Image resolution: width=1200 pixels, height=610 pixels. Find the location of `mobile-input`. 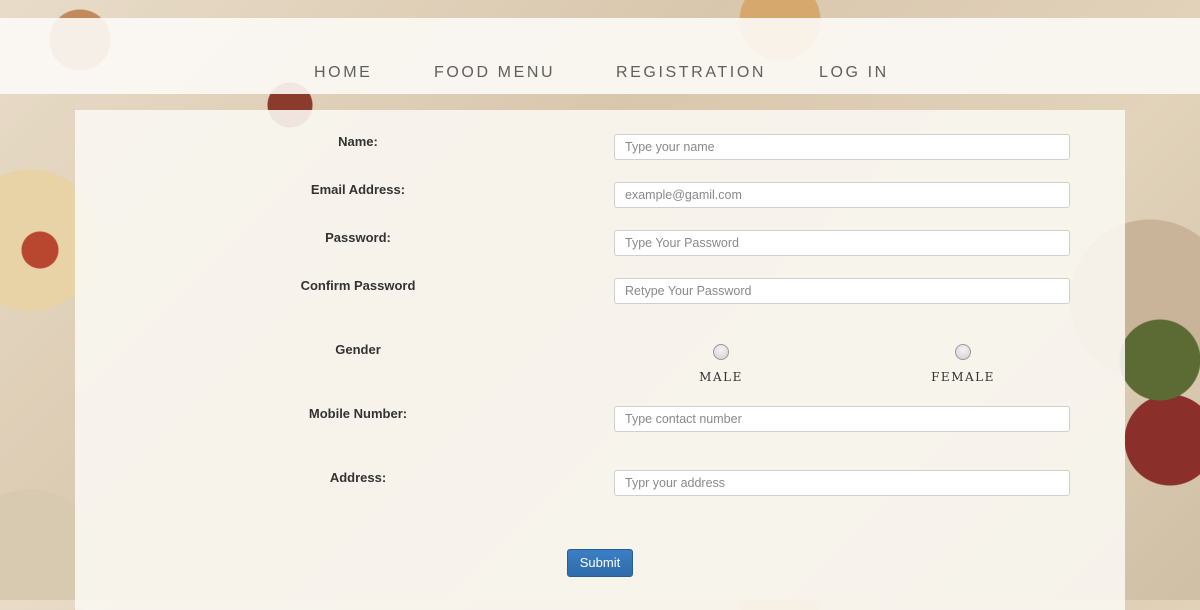

mobile-input is located at coordinates (842, 419).